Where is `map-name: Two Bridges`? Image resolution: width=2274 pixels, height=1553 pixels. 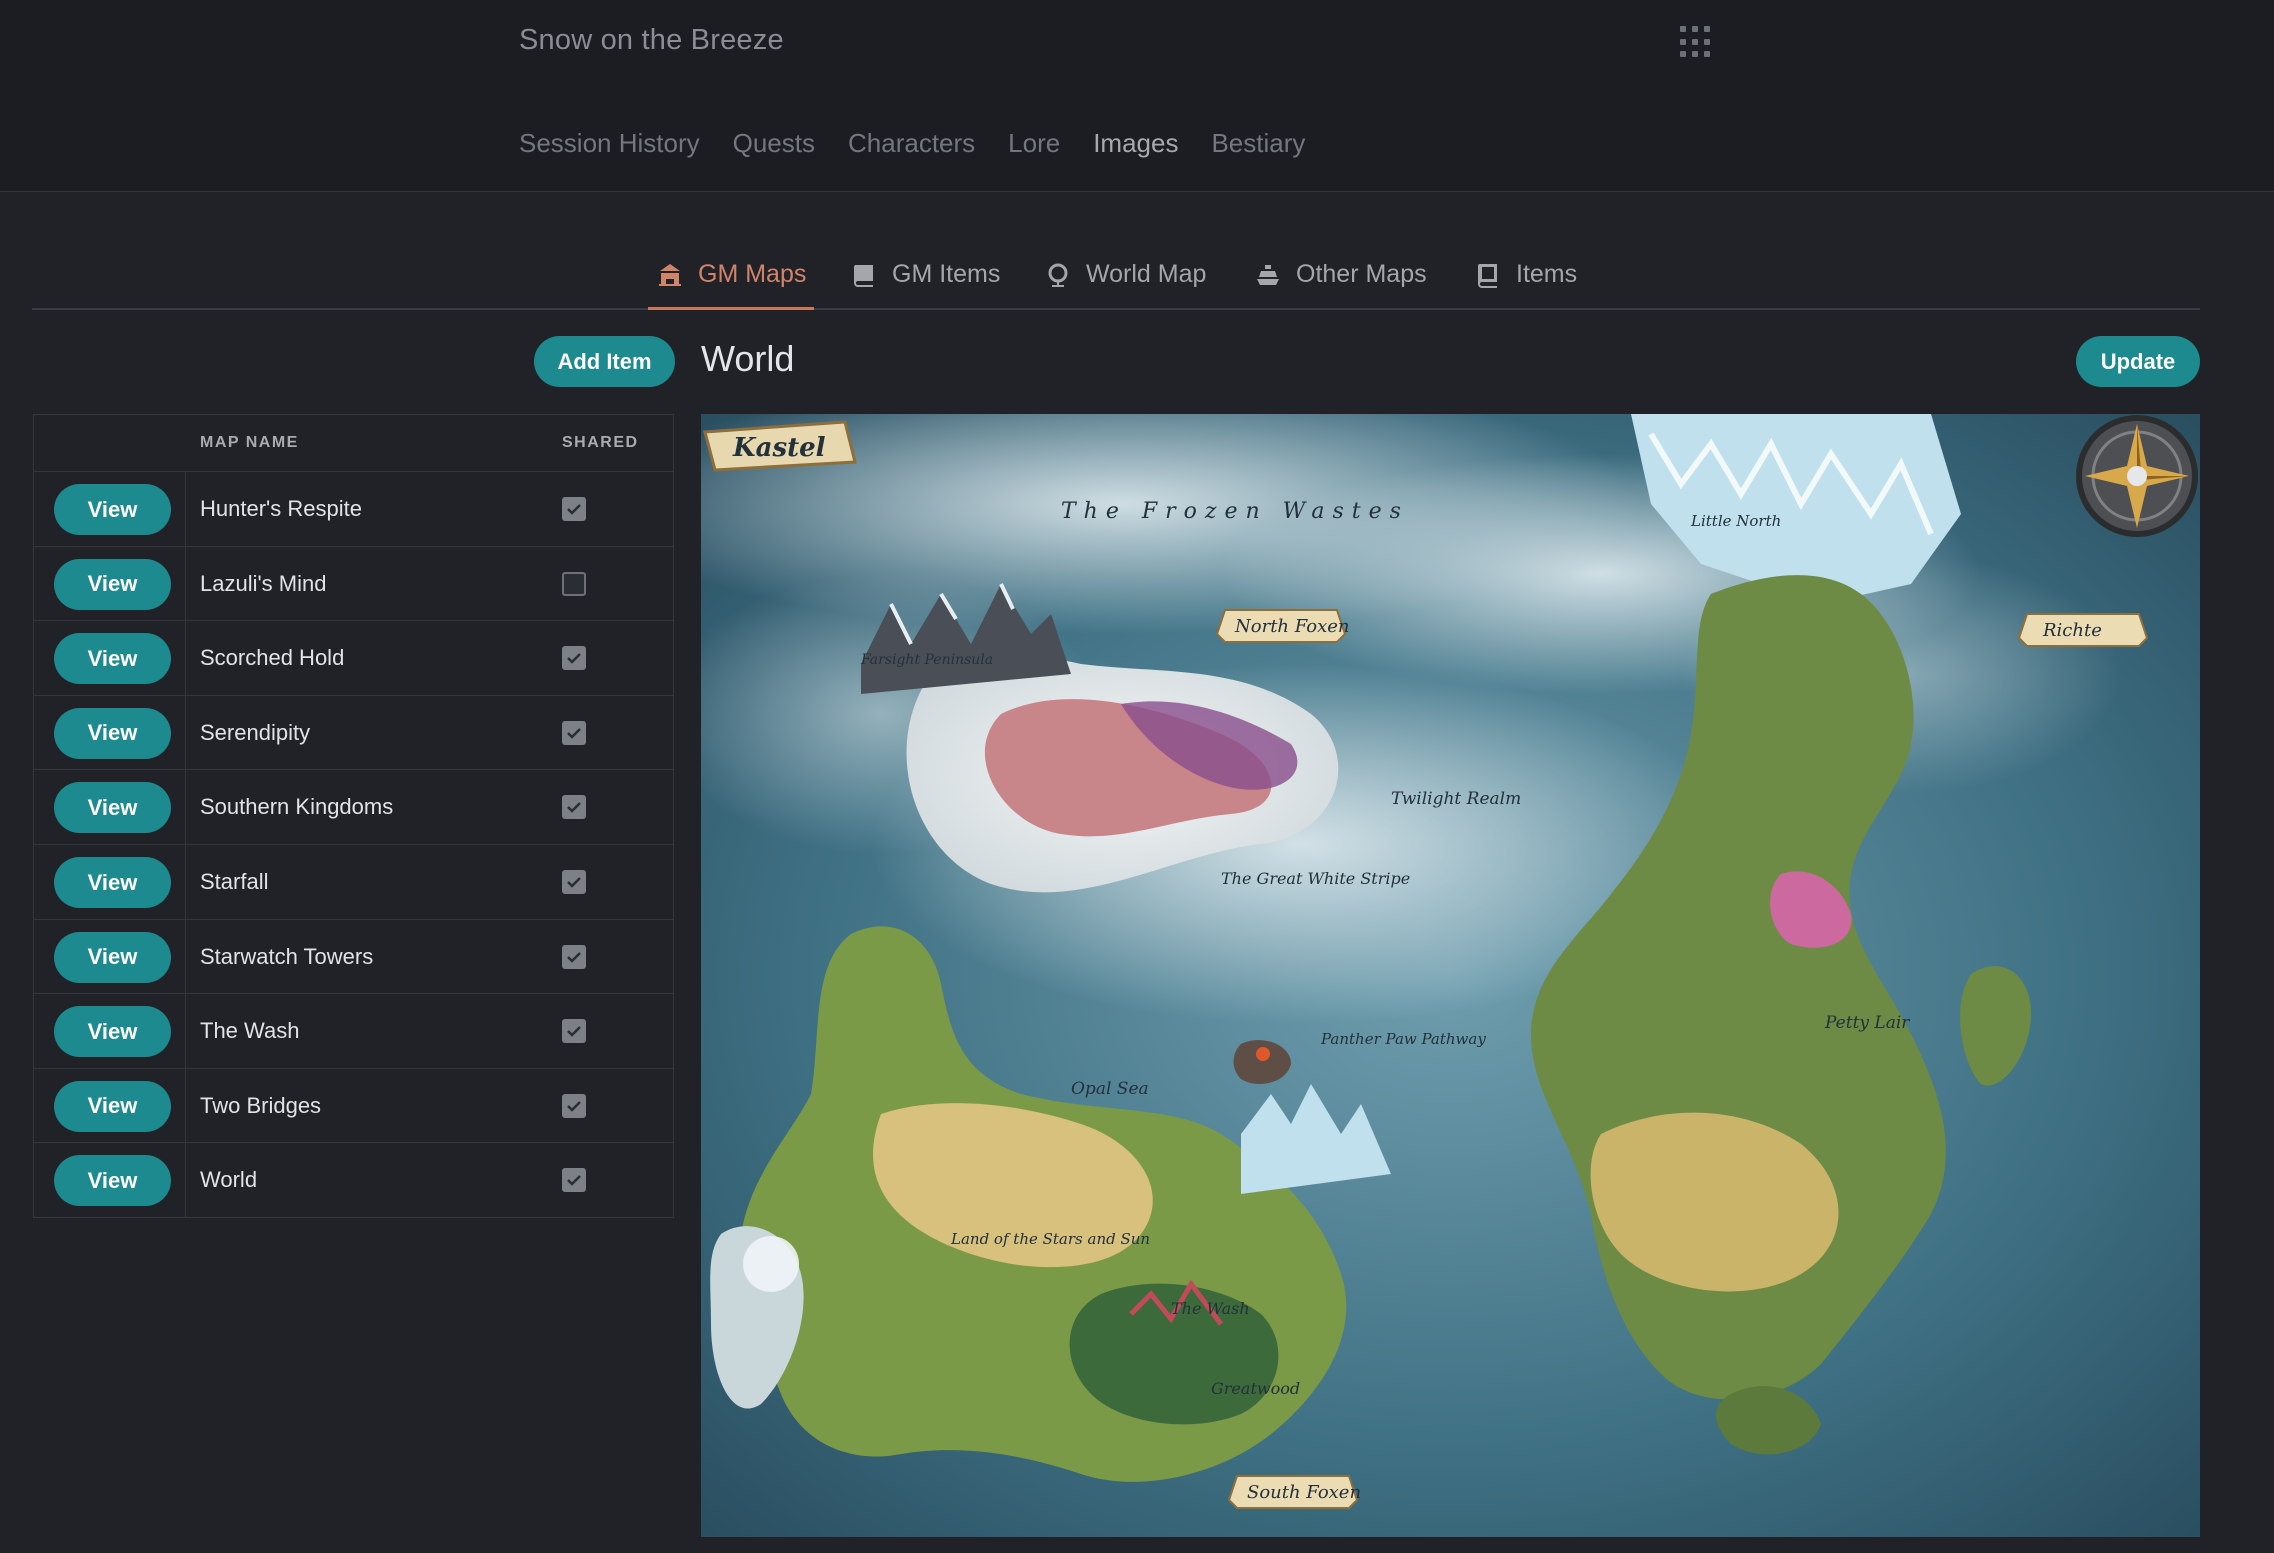 map-name: Two Bridges is located at coordinates (261, 1105).